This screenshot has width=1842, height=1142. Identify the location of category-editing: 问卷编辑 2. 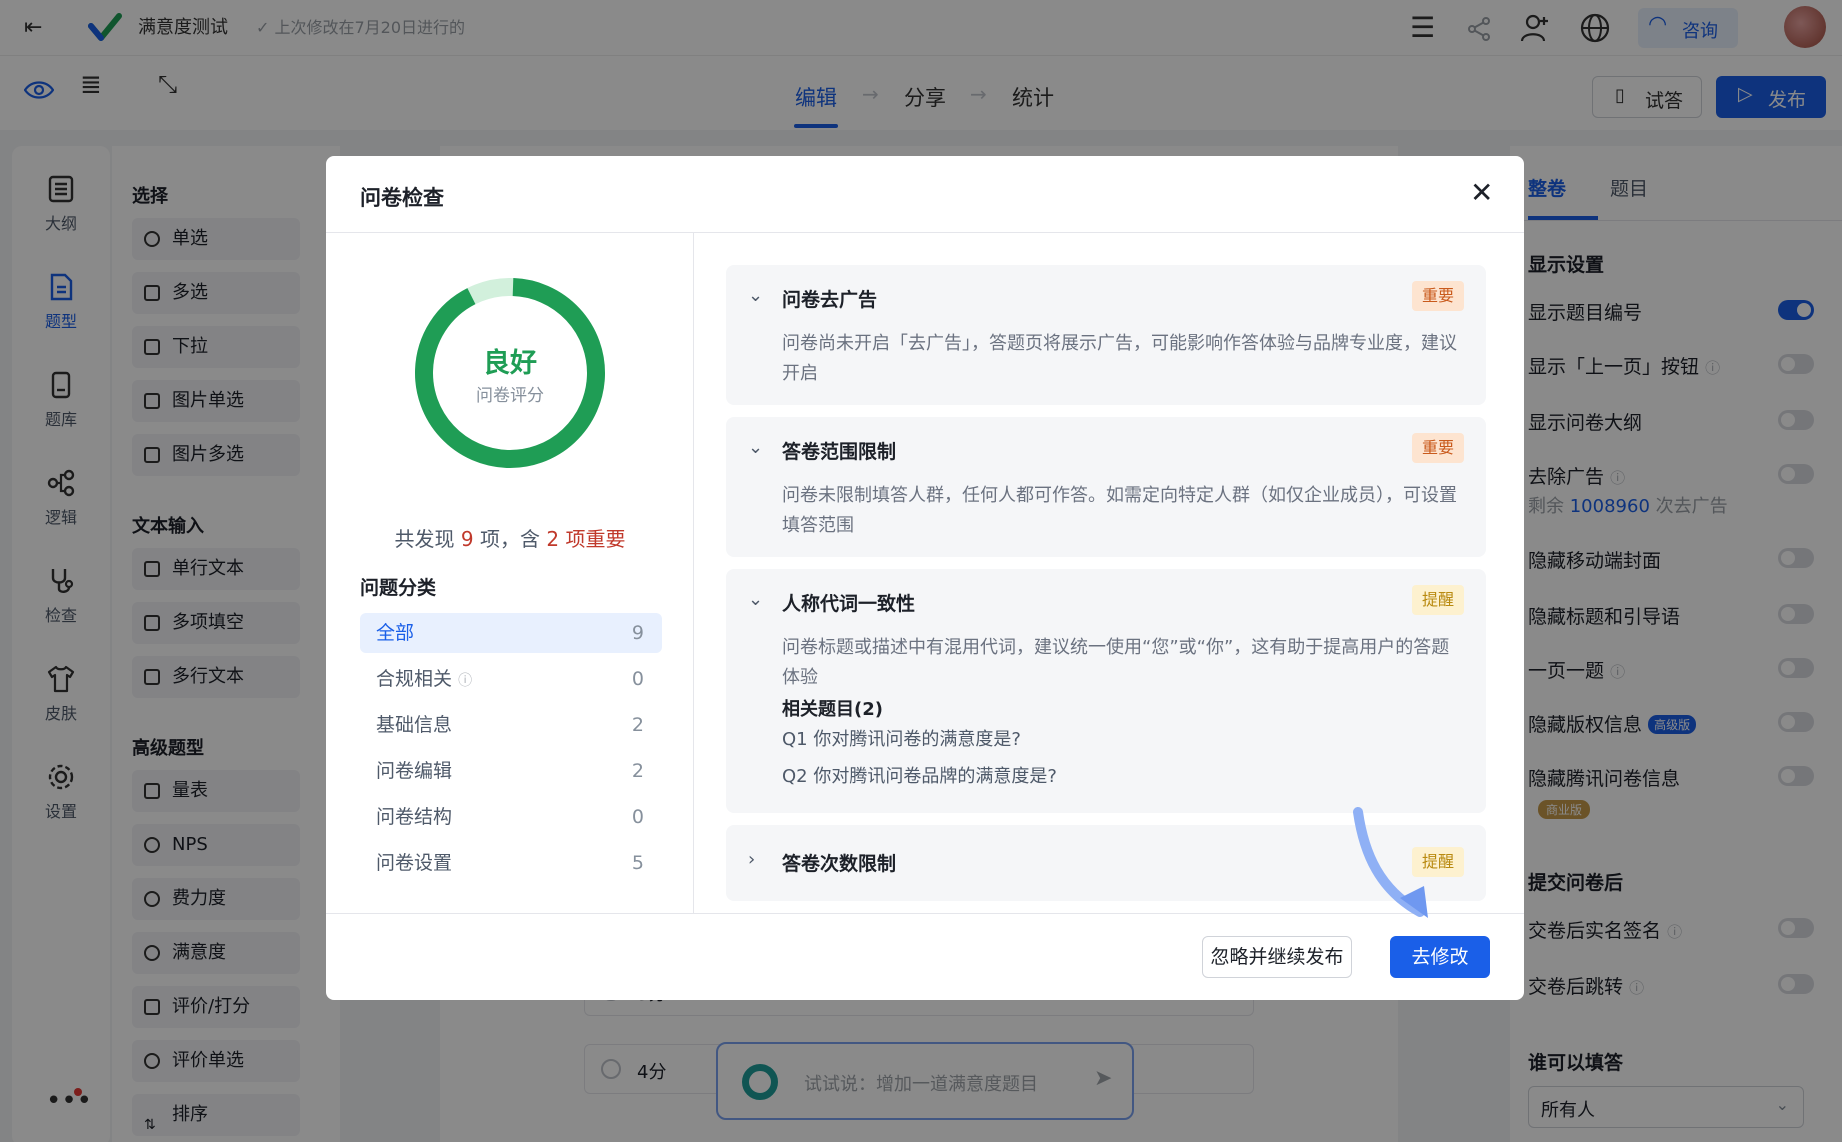
(511, 771).